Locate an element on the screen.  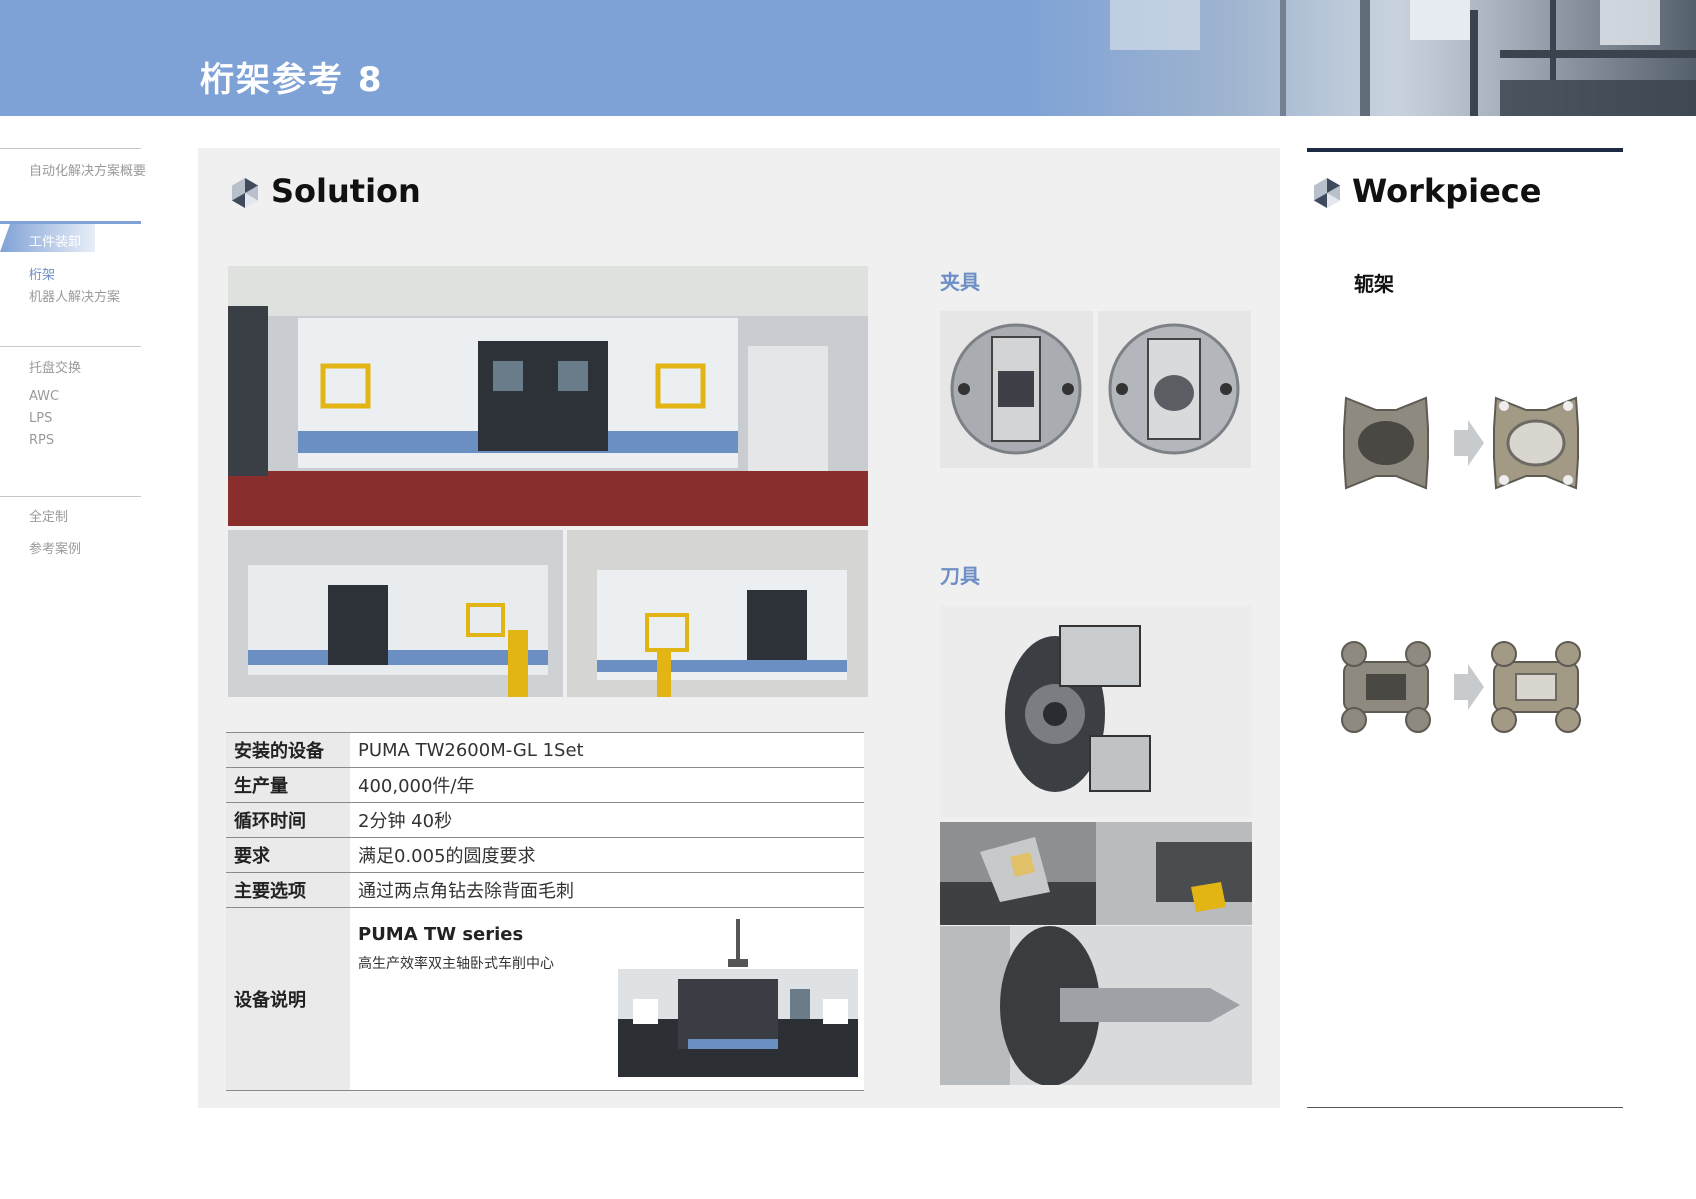
table-row: 生产量 400,000件/年 is located at coordinates (545, 785).